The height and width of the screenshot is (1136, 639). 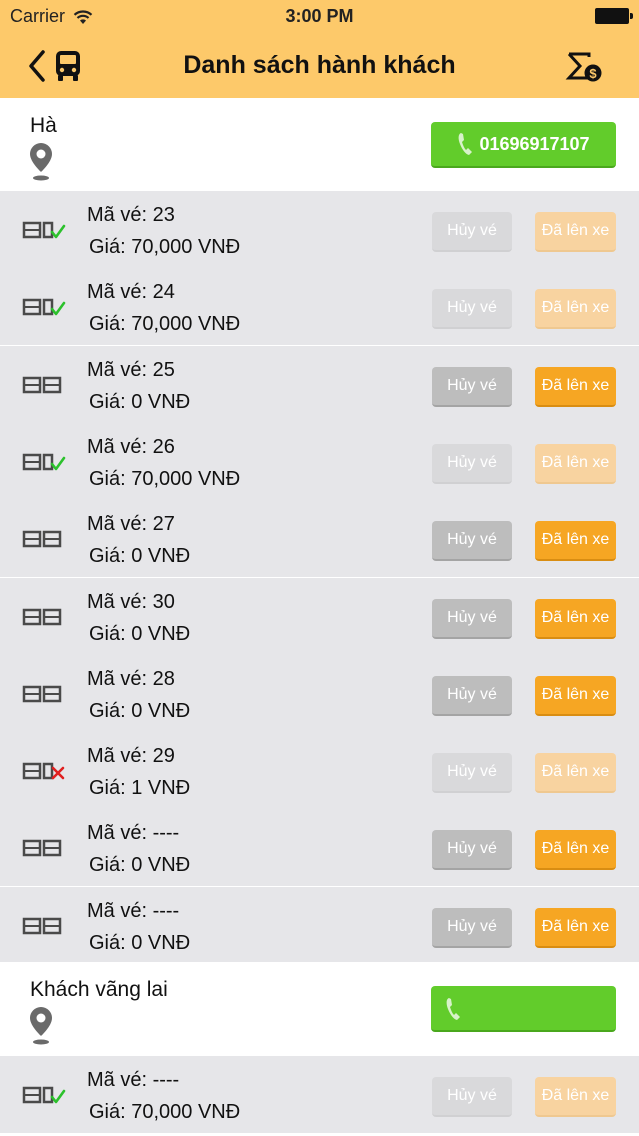 What do you see at coordinates (523, 1009) in the screenshot?
I see `call-phone-button` at bounding box center [523, 1009].